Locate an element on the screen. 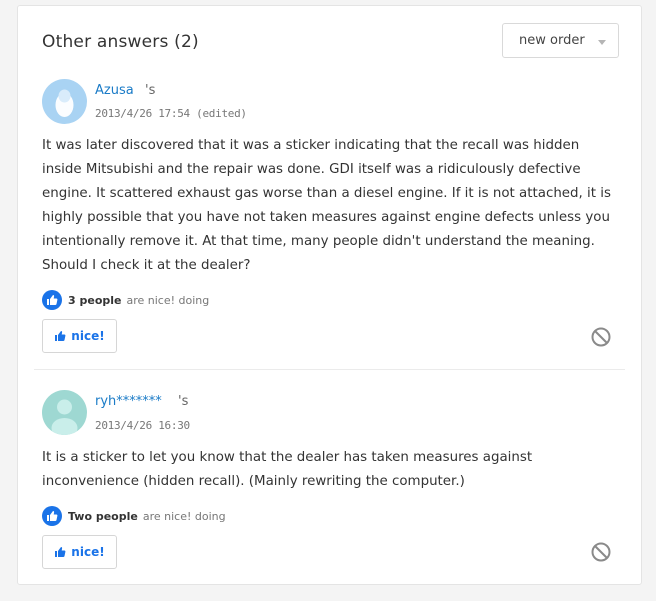 The width and height of the screenshot is (656, 601). sort-order-select: new order is located at coordinates (560, 40).